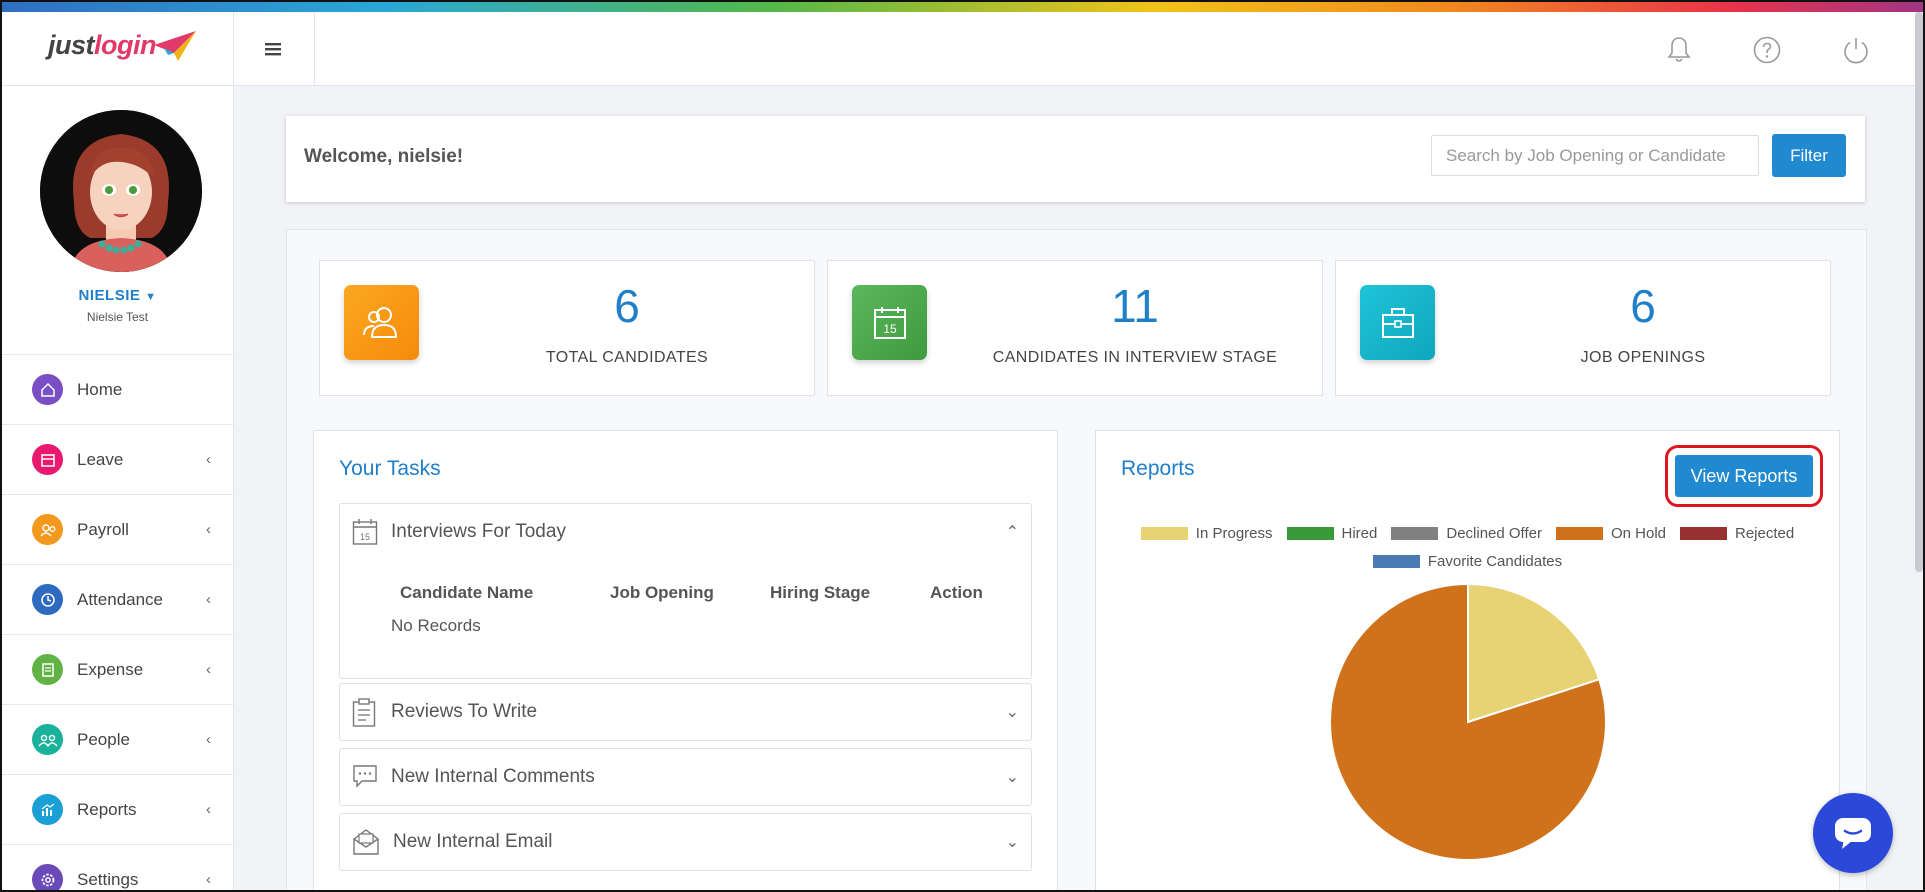 Image resolution: width=1925 pixels, height=892 pixels. I want to click on welcome-bar: Welcome, nielsie! Filter, so click(1075, 159).